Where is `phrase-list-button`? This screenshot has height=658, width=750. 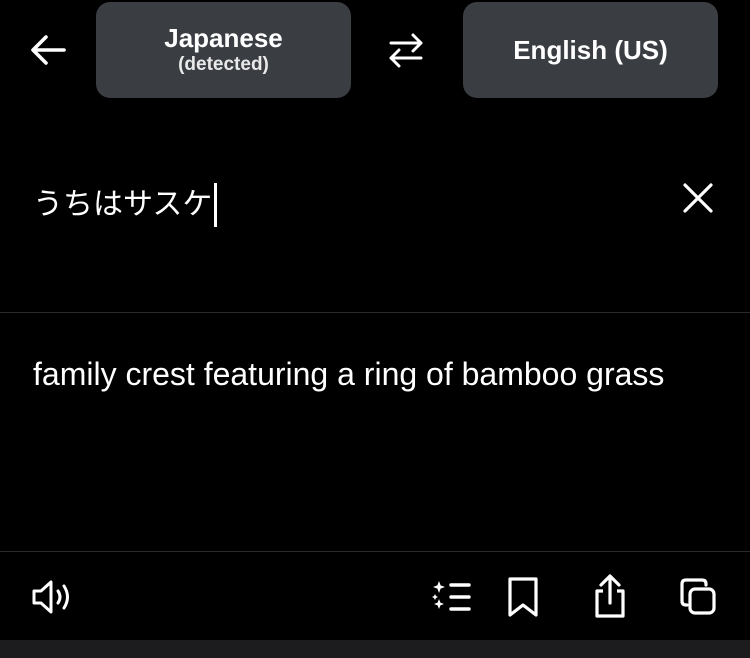
phrase-list-button is located at coordinates (451, 597).